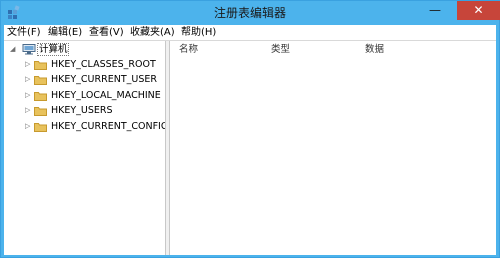 This screenshot has height=258, width=500. Describe the element at coordinates (152, 32) in the screenshot. I see `menu-favorites: 收藏夹(A)` at that location.